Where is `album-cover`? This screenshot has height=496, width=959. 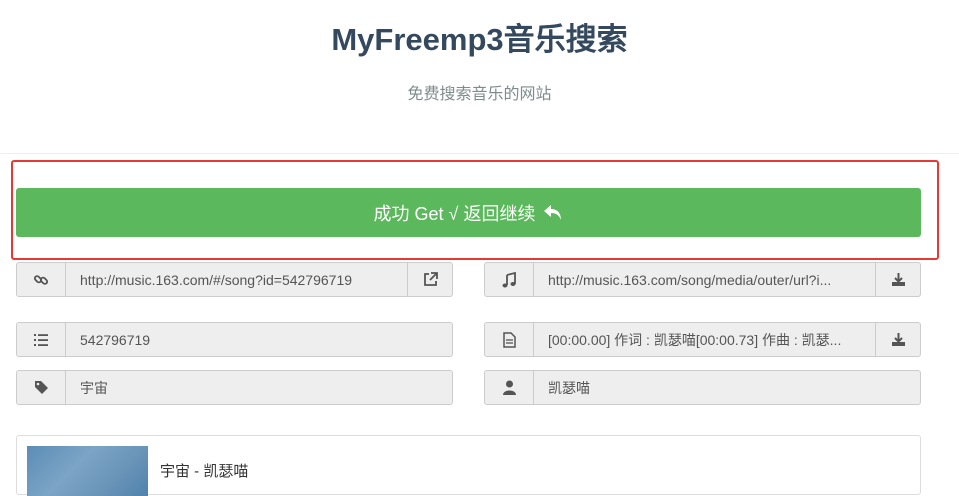
album-cover is located at coordinates (87, 471).